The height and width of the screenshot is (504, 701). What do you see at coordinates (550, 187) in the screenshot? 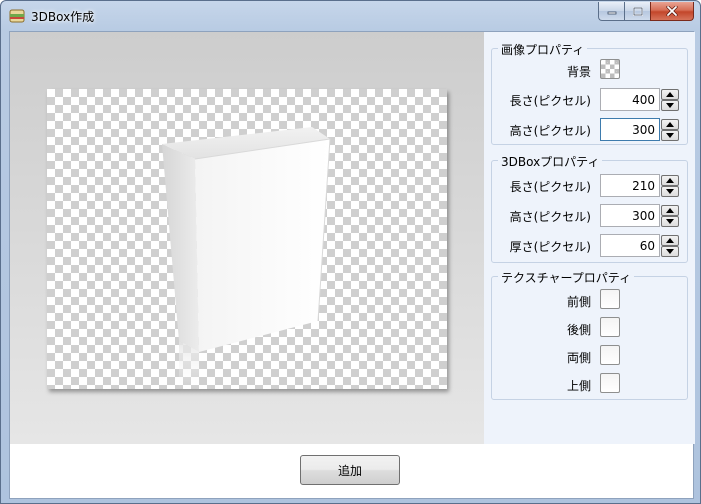
I see `box-length-label: 長さ(ピクセル)` at bounding box center [550, 187].